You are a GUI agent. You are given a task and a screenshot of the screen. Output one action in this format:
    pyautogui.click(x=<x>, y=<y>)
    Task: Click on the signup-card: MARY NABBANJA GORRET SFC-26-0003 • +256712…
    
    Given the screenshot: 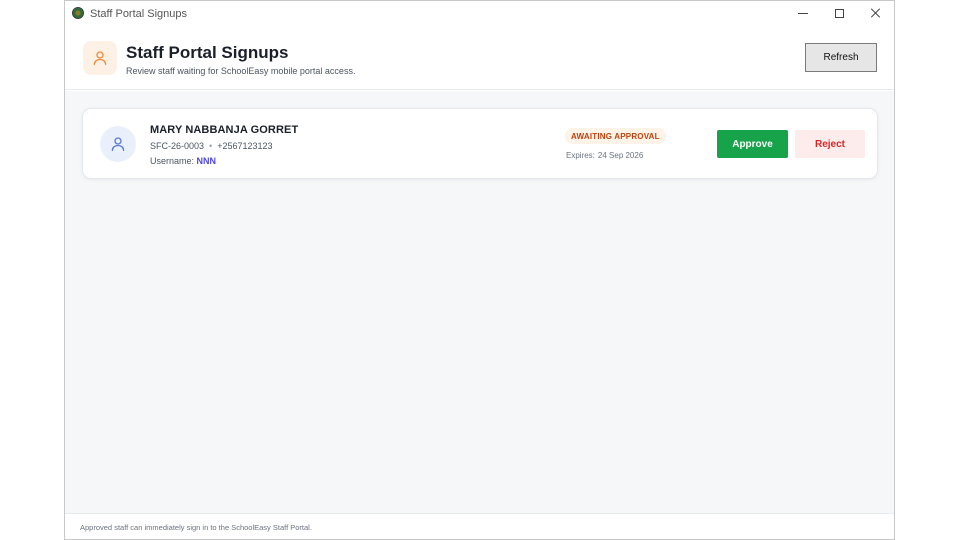 What is the action you would take?
    pyautogui.click(x=480, y=143)
    